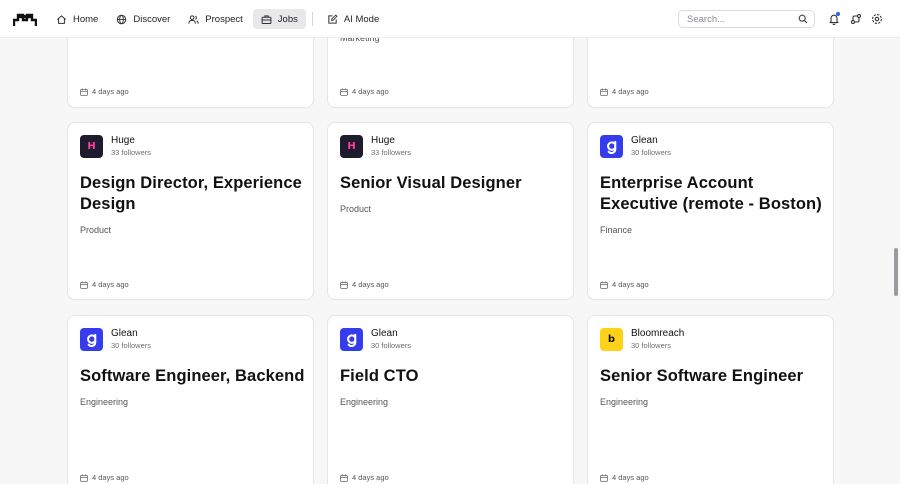 Image resolution: width=900 pixels, height=484 pixels. What do you see at coordinates (312, 19) in the screenshot?
I see `nav-divider` at bounding box center [312, 19].